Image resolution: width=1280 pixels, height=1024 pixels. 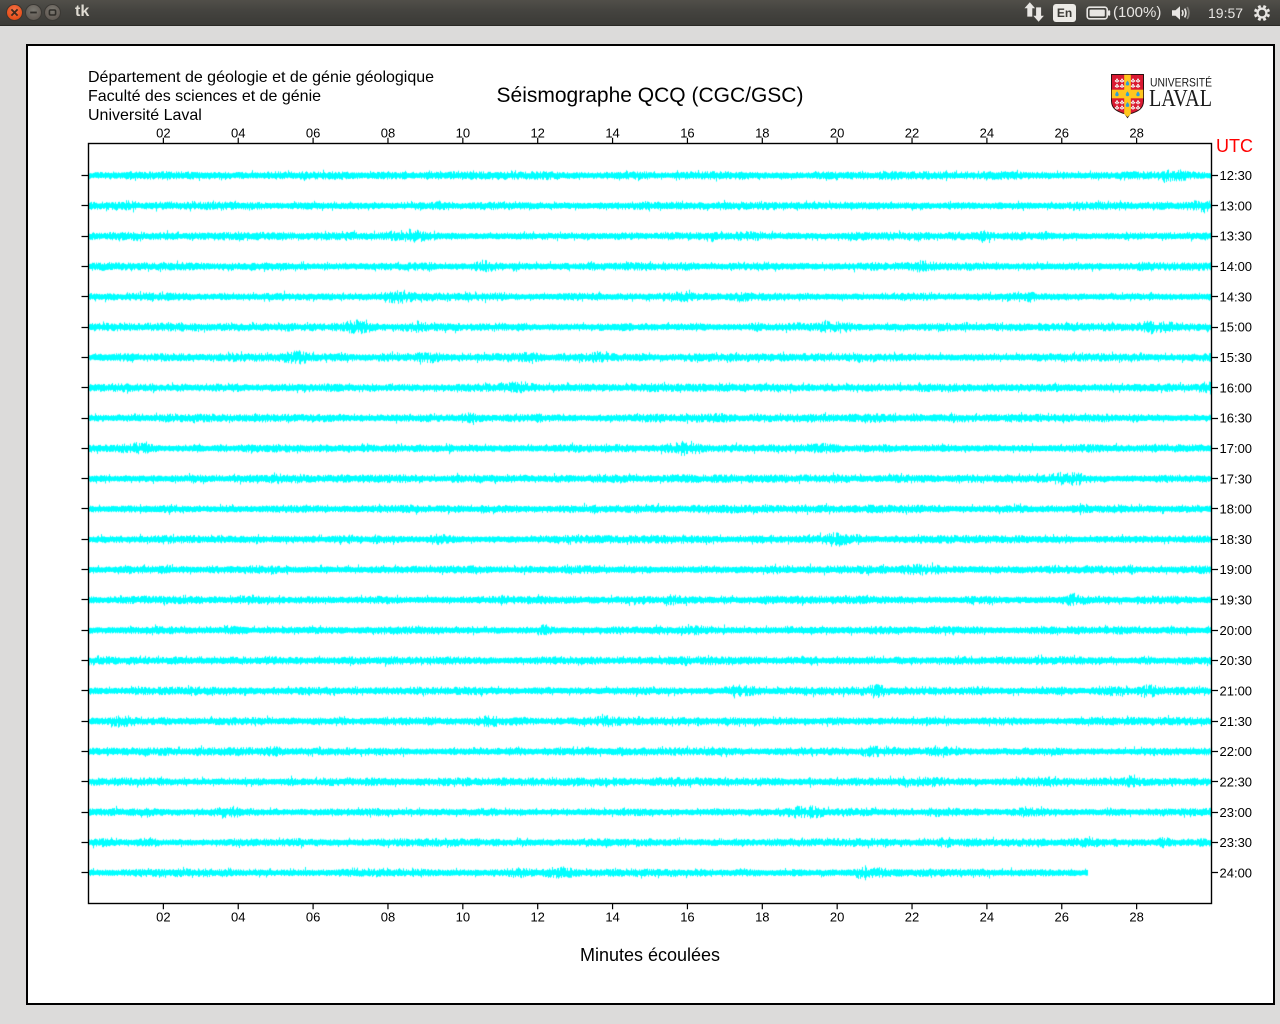 I want to click on svg-text: UTC, so click(x=1234, y=146).